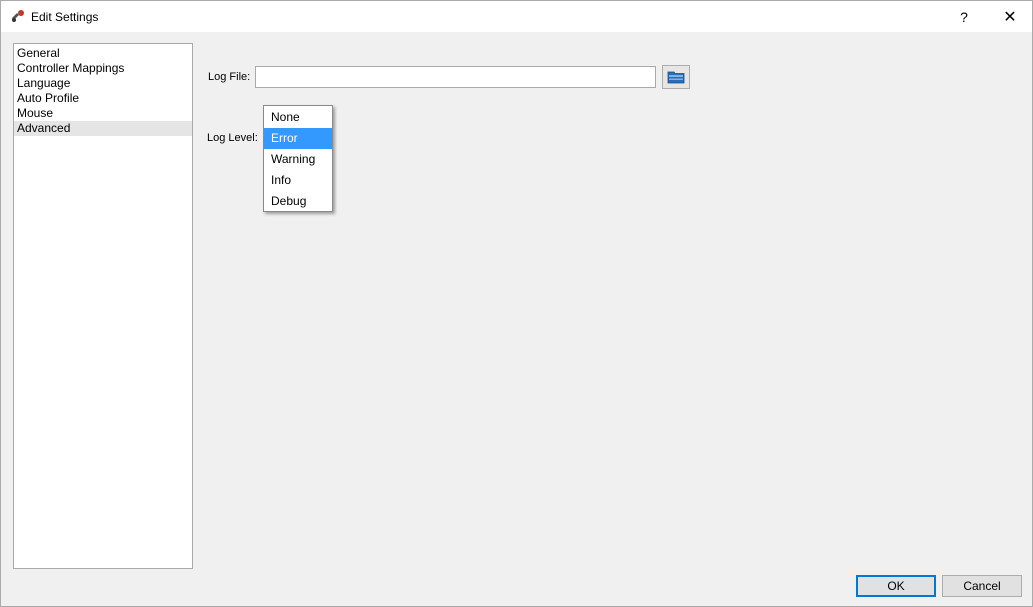 The height and width of the screenshot is (607, 1033). Describe the element at coordinates (103, 53) in the screenshot. I see `sidebar-item-general: General` at that location.